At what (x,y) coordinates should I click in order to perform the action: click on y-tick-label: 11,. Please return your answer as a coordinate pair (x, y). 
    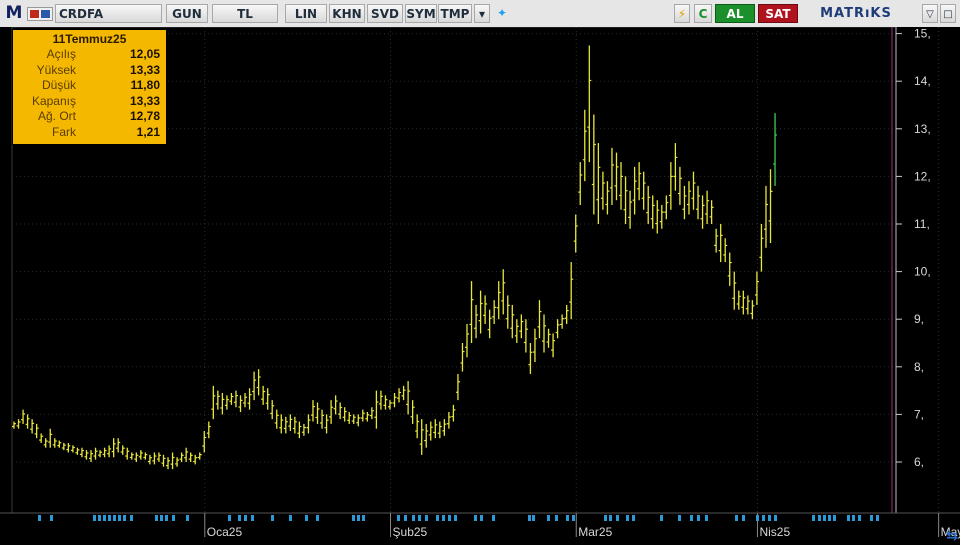
    Looking at the image, I should click on (922, 224).